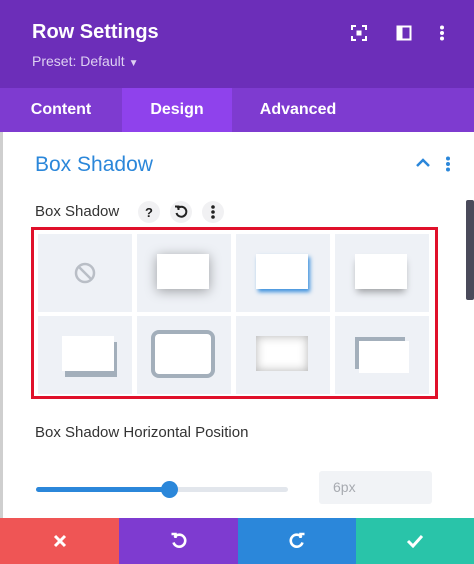 The image size is (474, 564). I want to click on redo-button, so click(297, 541).